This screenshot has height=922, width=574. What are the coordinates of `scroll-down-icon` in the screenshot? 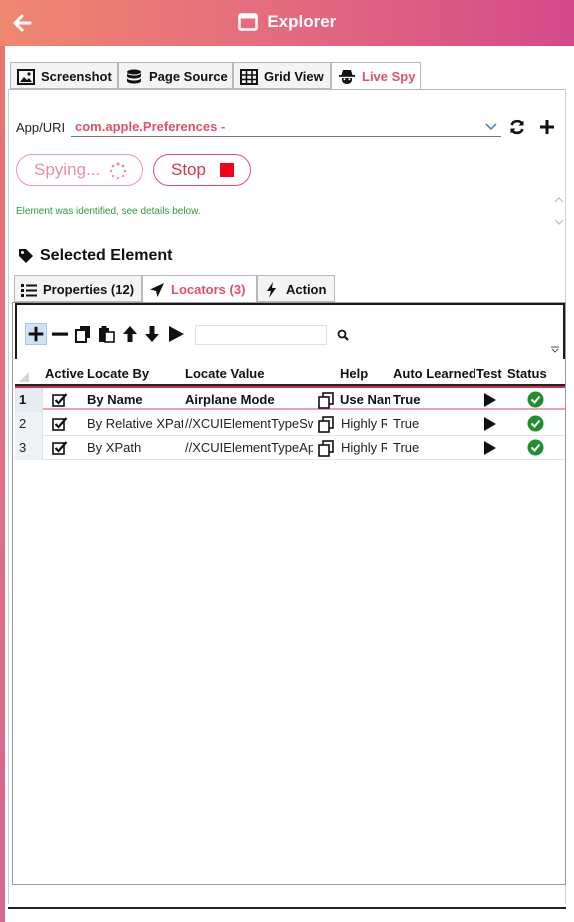 It's located at (559, 222).